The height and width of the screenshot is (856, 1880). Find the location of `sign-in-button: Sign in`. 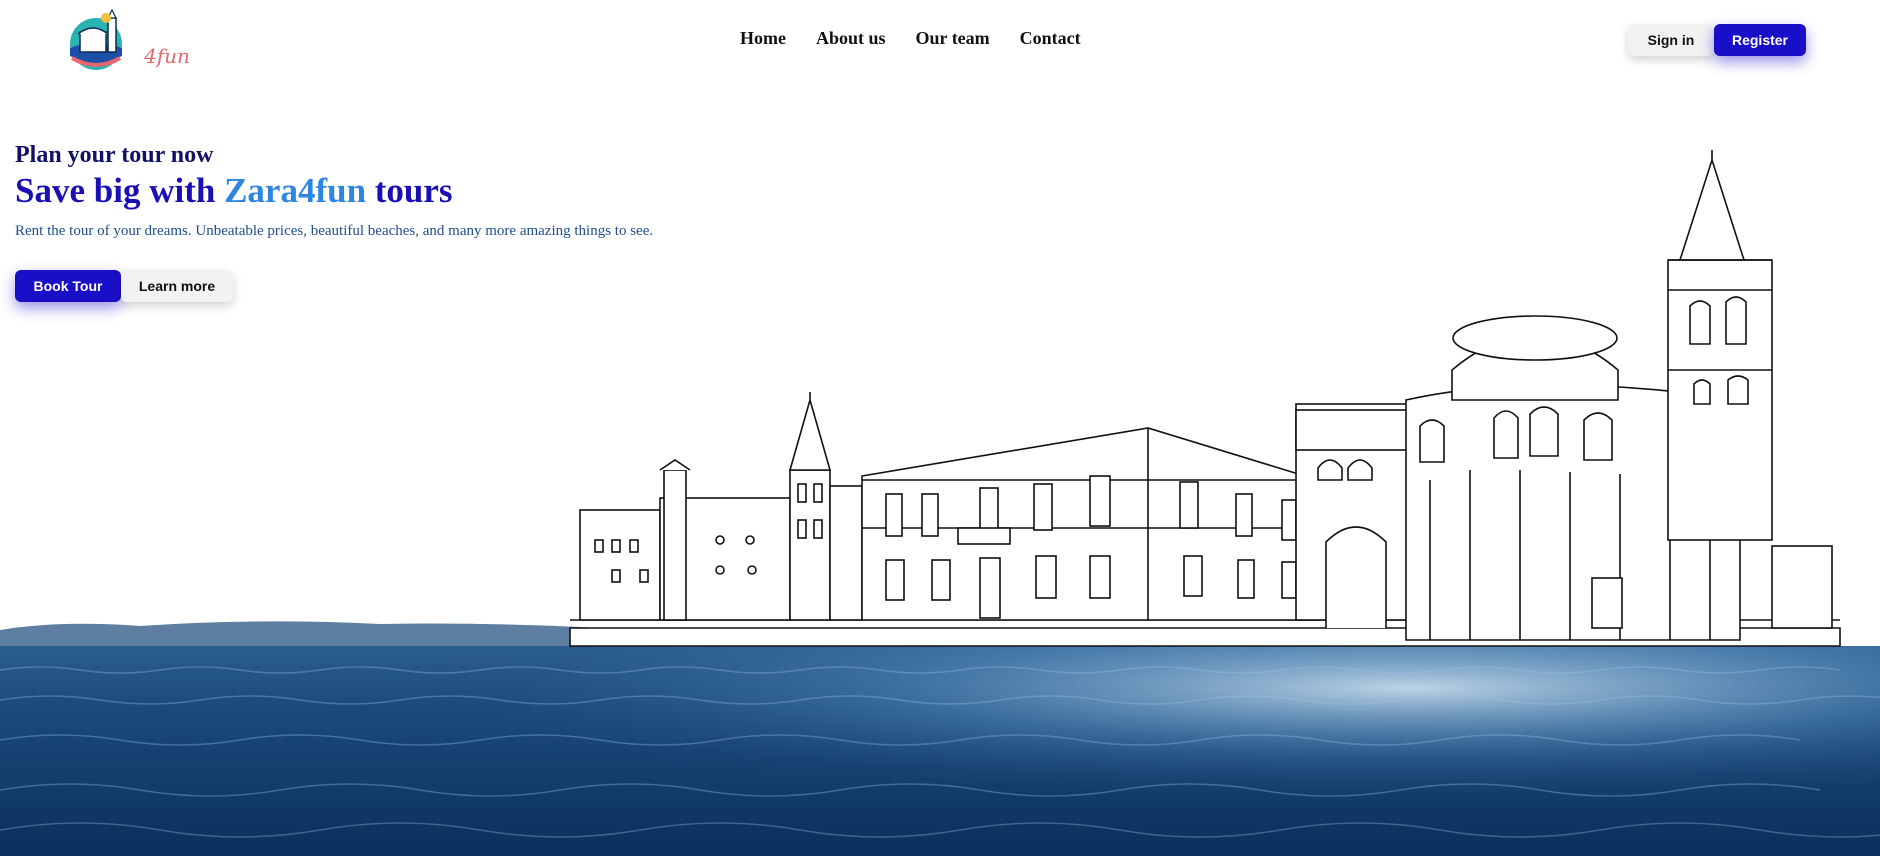

sign-in-button: Sign in is located at coordinates (1671, 40).